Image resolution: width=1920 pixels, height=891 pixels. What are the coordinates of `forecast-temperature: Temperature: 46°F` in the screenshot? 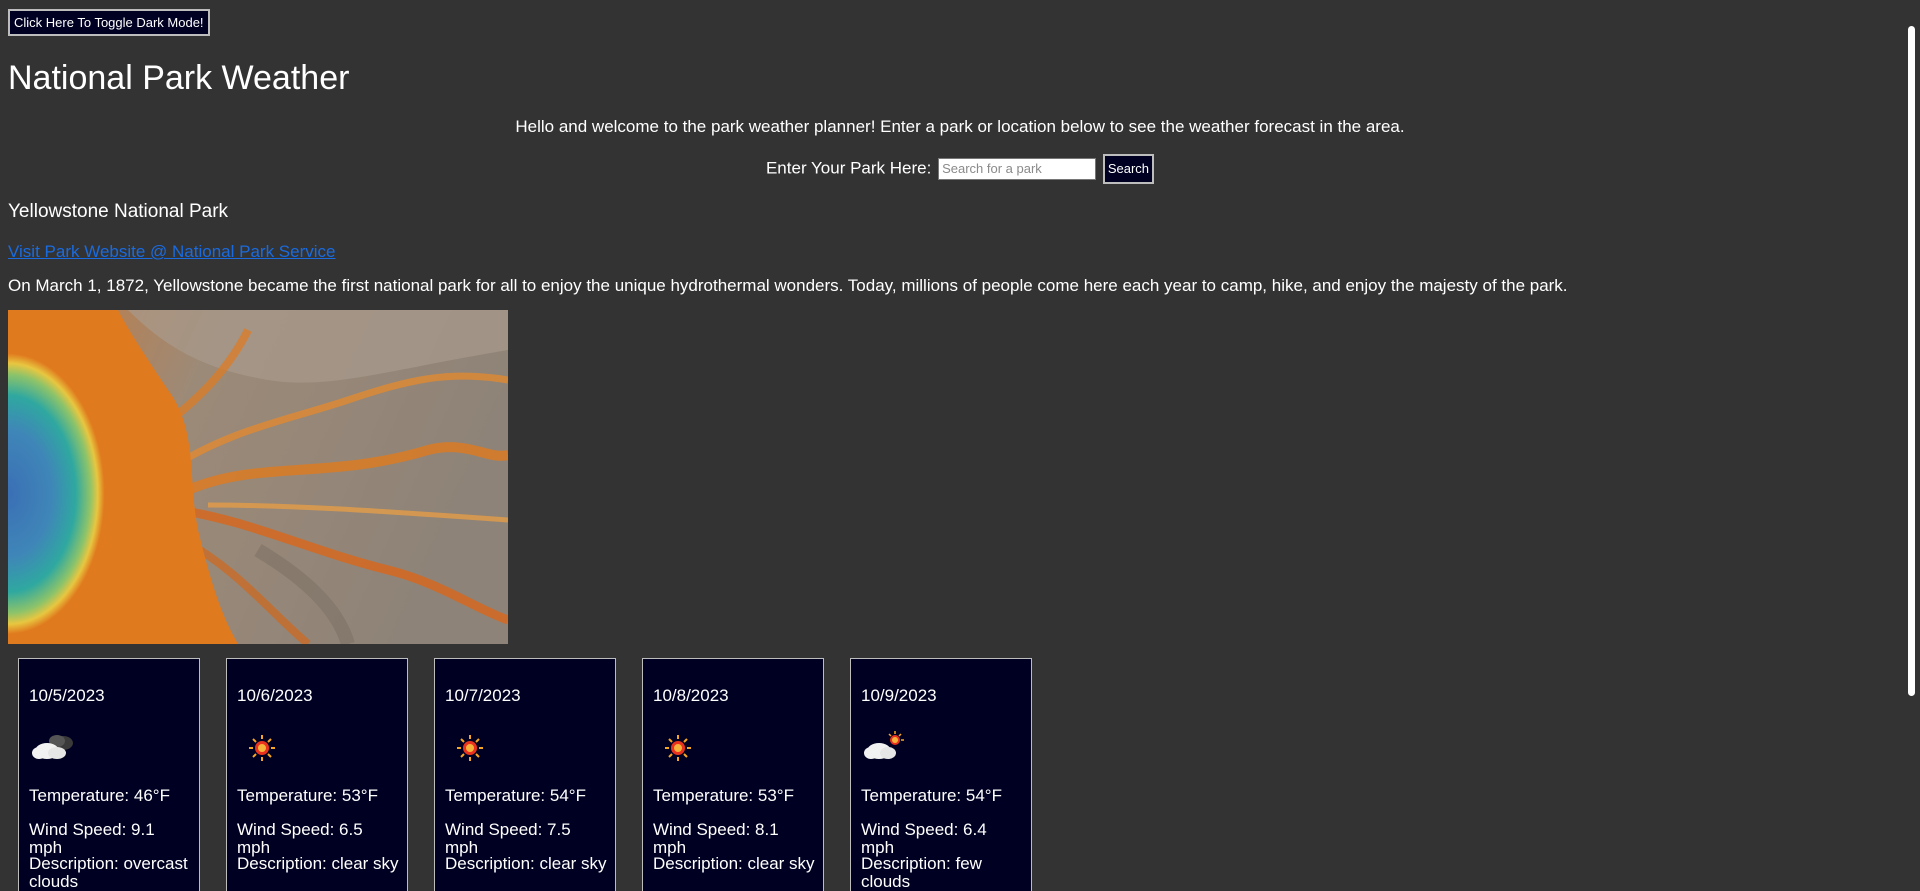 It's located at (99, 795).